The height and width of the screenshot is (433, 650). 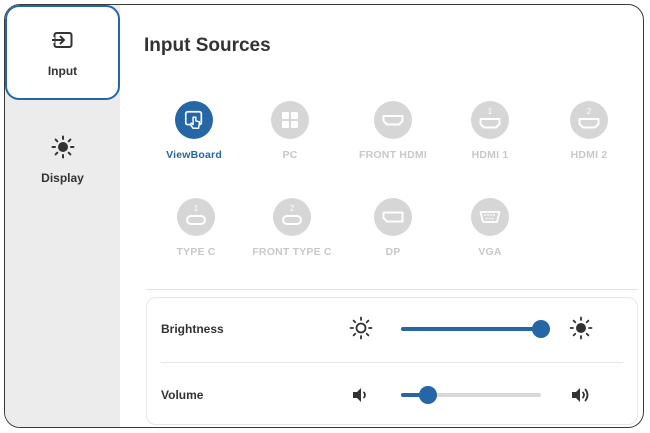 I want to click on source-hdmi-1: 1 HDMI 1, so click(x=490, y=131).